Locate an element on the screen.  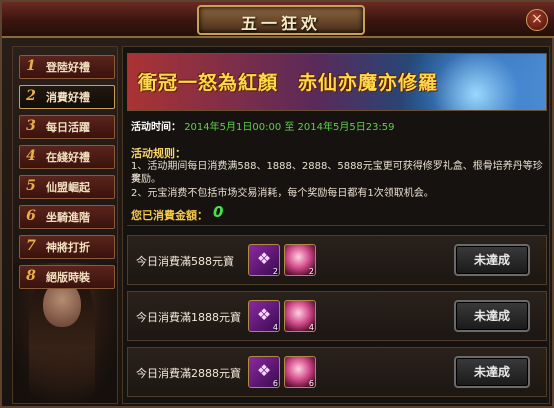
sidebar-item-mount-advance: 6 坐騎進階 is located at coordinates (67, 217).